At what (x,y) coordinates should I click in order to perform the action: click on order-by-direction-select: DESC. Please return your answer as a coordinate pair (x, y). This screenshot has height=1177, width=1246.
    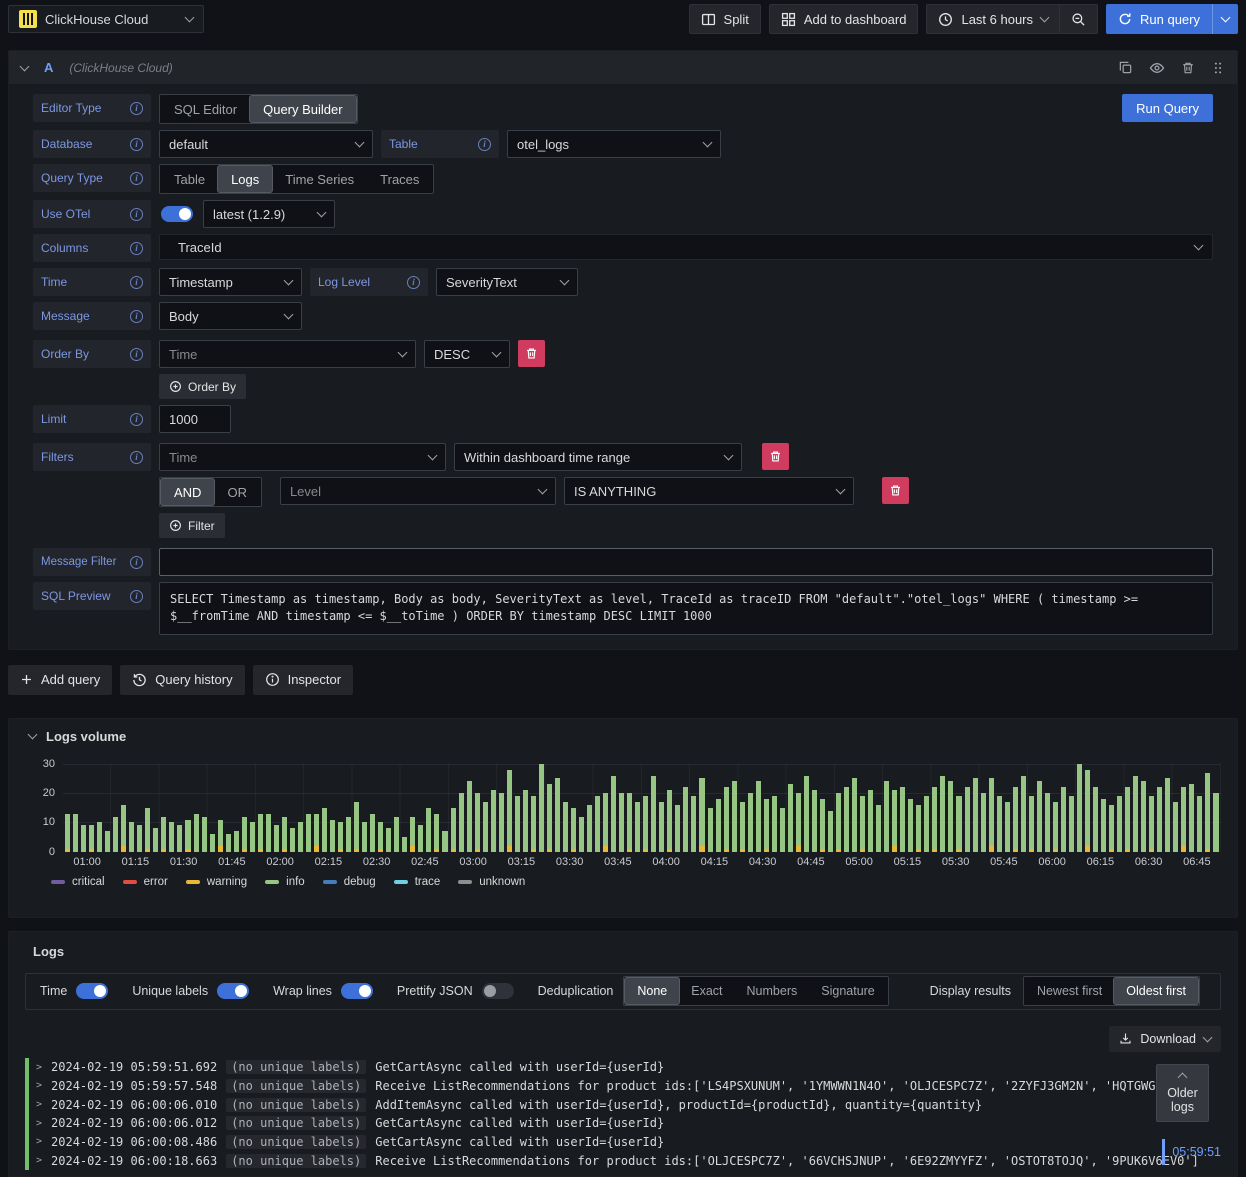
    Looking at the image, I should click on (467, 354).